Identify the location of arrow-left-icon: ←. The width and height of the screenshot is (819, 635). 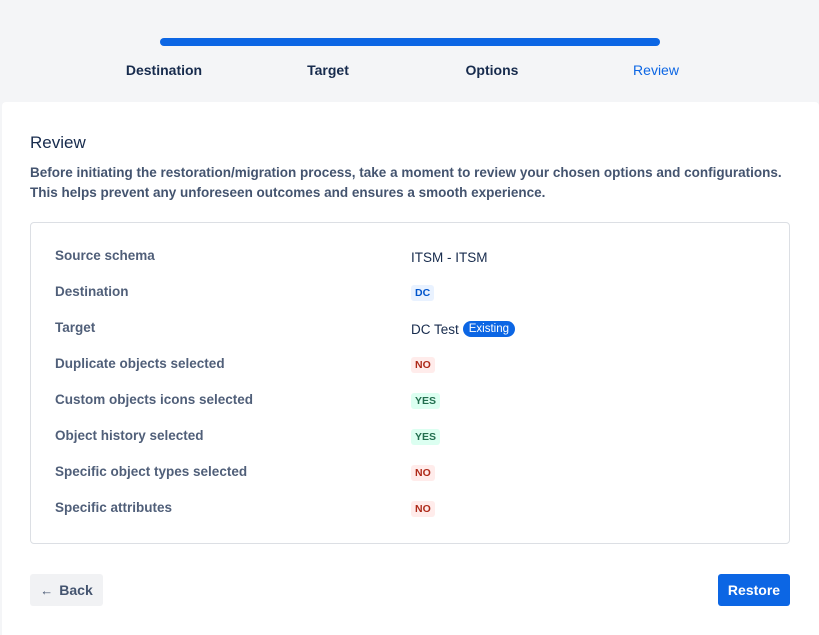
(47, 590).